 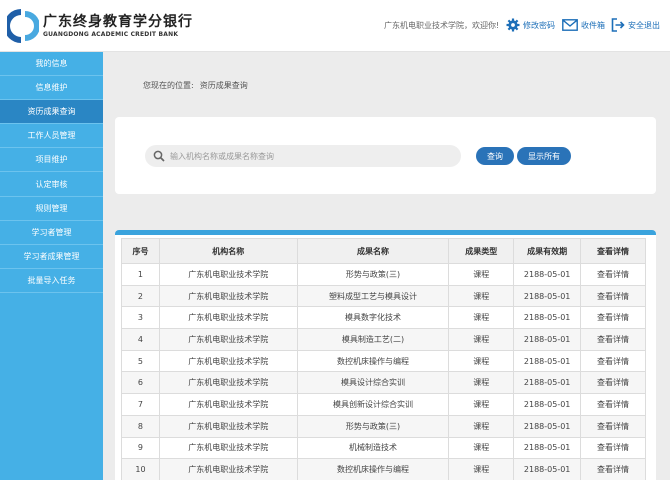 What do you see at coordinates (51, 209) in the screenshot?
I see `sidebar-item-rule-management: 规则管理` at bounding box center [51, 209].